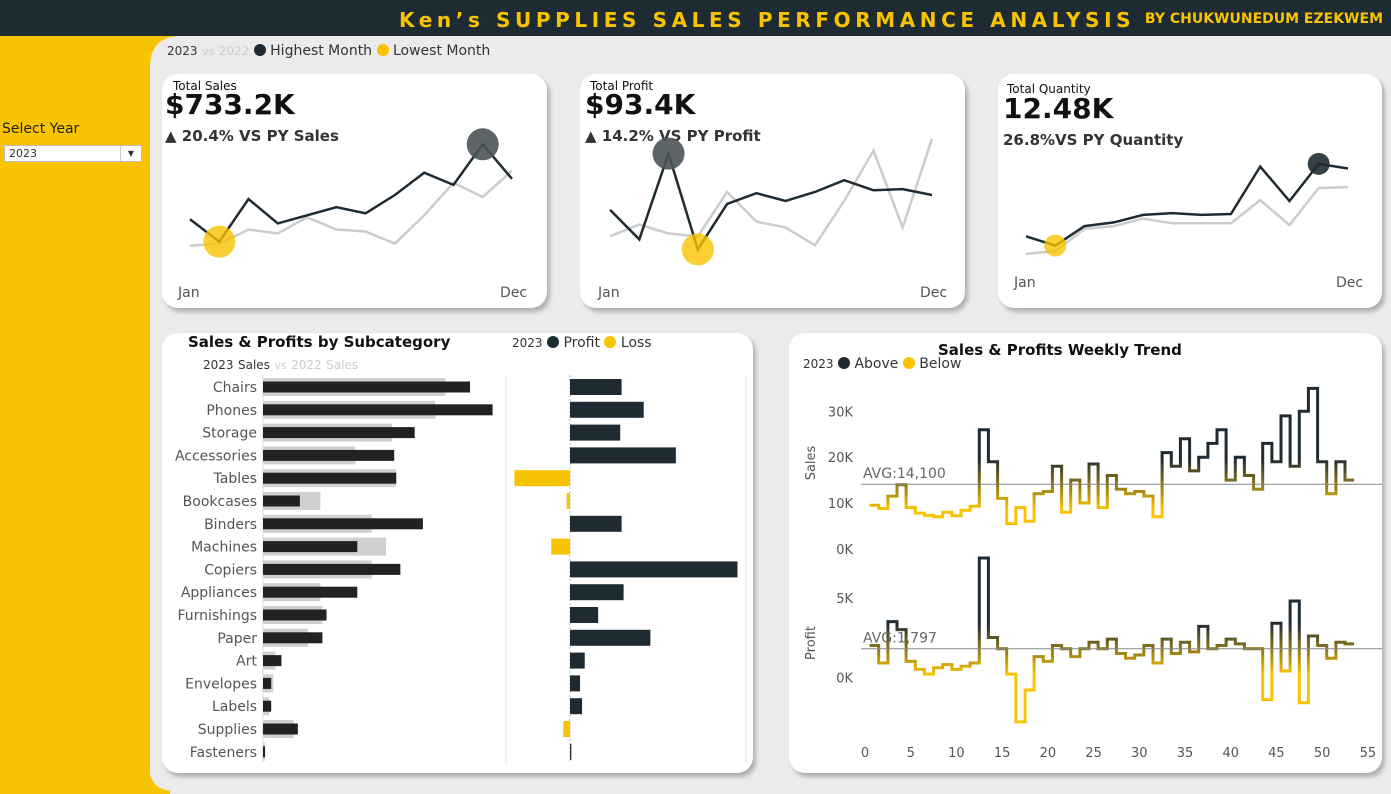 This screenshot has width=1391, height=794. What do you see at coordinates (237, 639) in the screenshot?
I see `subcategory-label: Paper` at bounding box center [237, 639].